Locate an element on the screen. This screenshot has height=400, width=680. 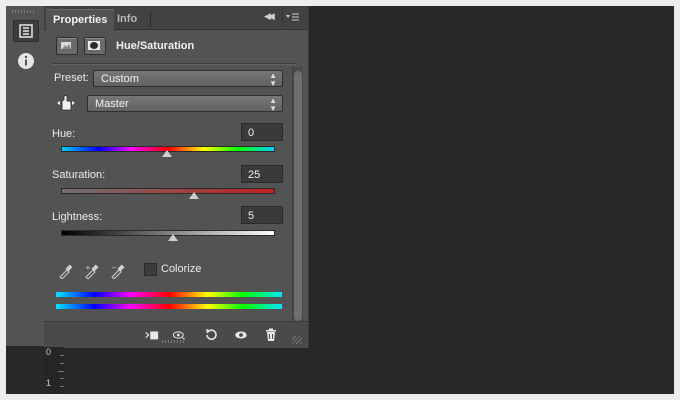
lightness-label: Lightness: is located at coordinates (77, 217).